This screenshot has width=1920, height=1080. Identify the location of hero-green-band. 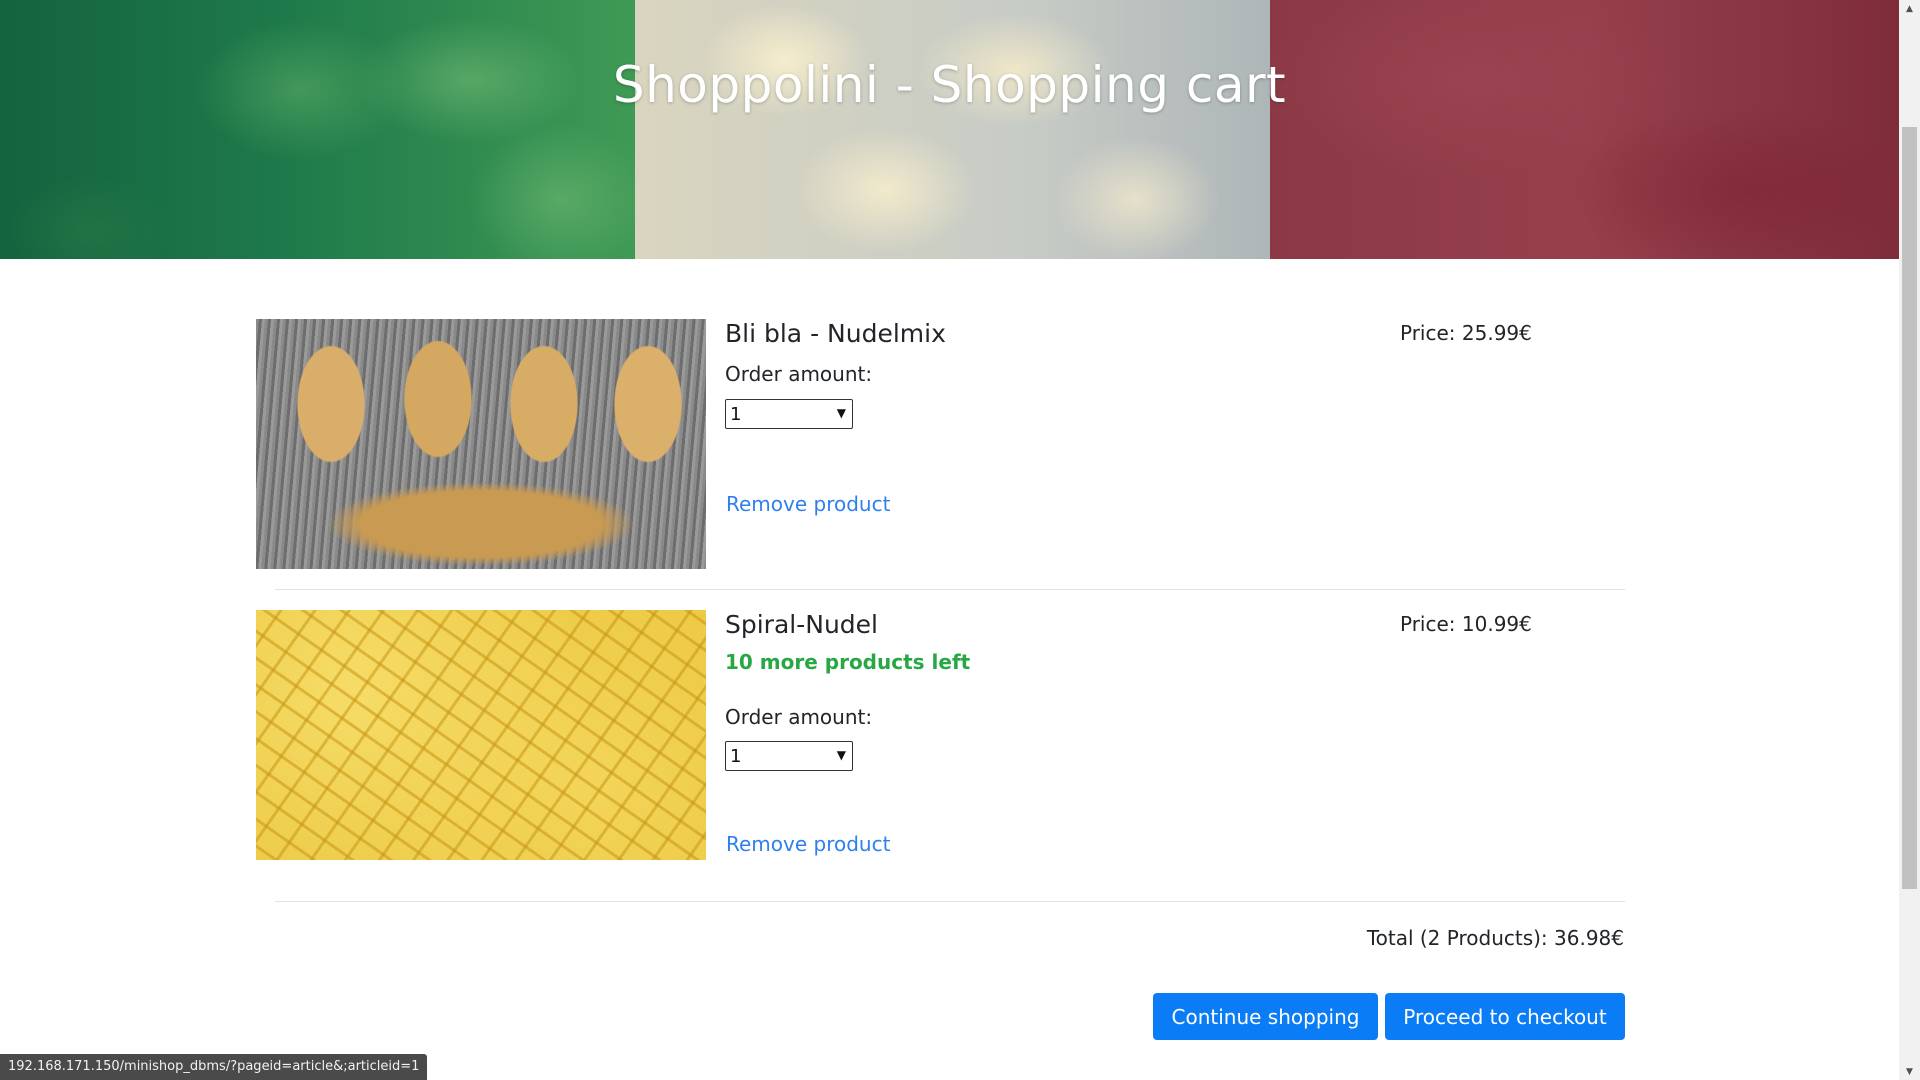
(317, 129).